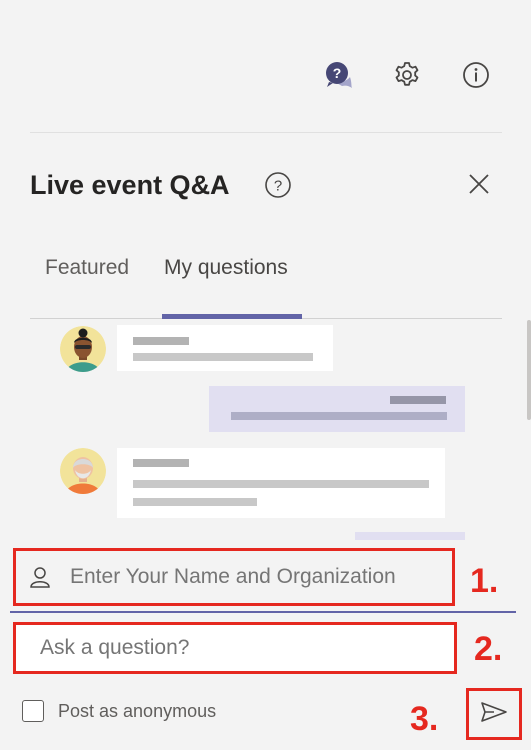  I want to click on name-organization-field, so click(234, 577).